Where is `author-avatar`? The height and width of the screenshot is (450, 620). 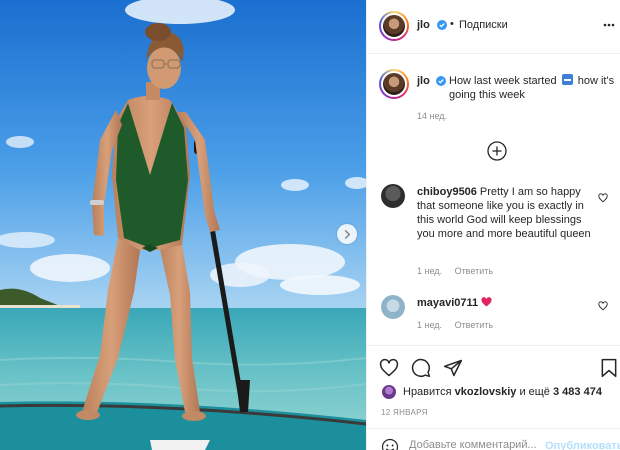
author-avatar is located at coordinates (394, 26).